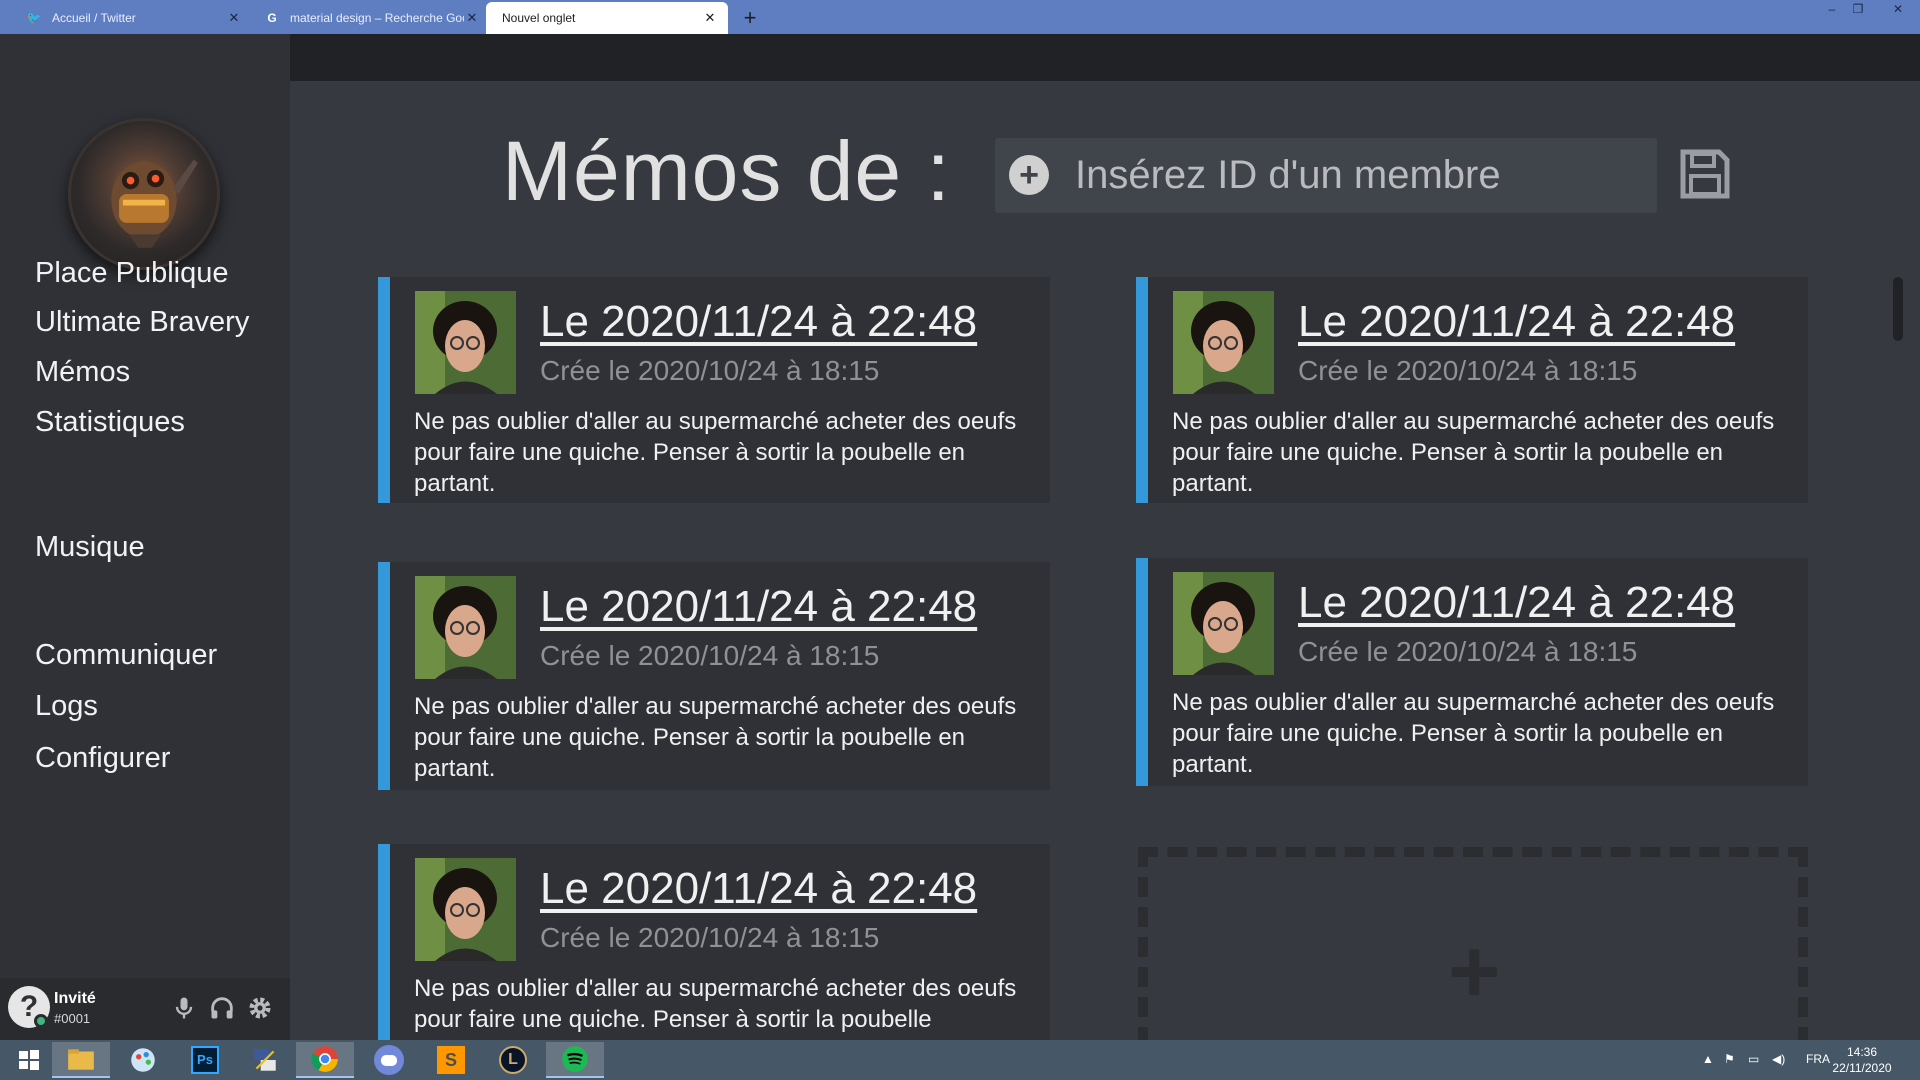  I want to click on chrome-icon, so click(325, 1060).